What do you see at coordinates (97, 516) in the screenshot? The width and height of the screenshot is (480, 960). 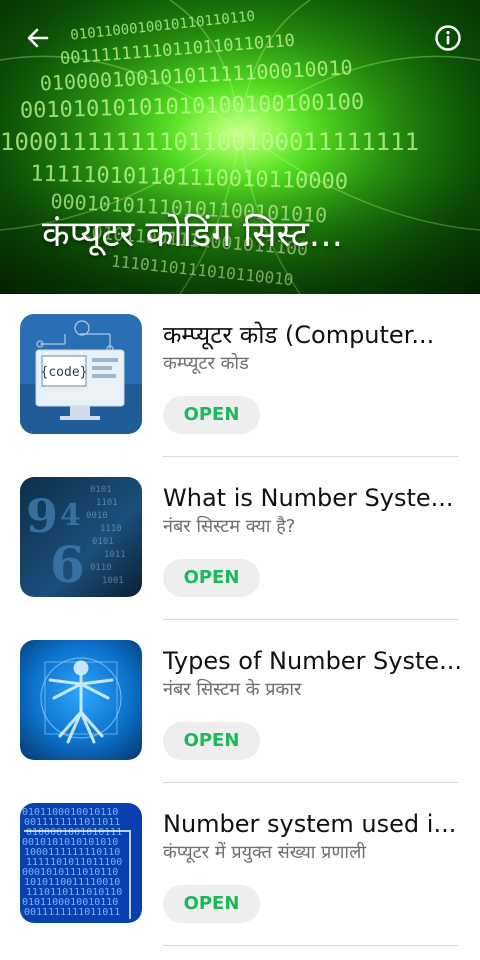 I see `svg-text: 0010` at bounding box center [97, 516].